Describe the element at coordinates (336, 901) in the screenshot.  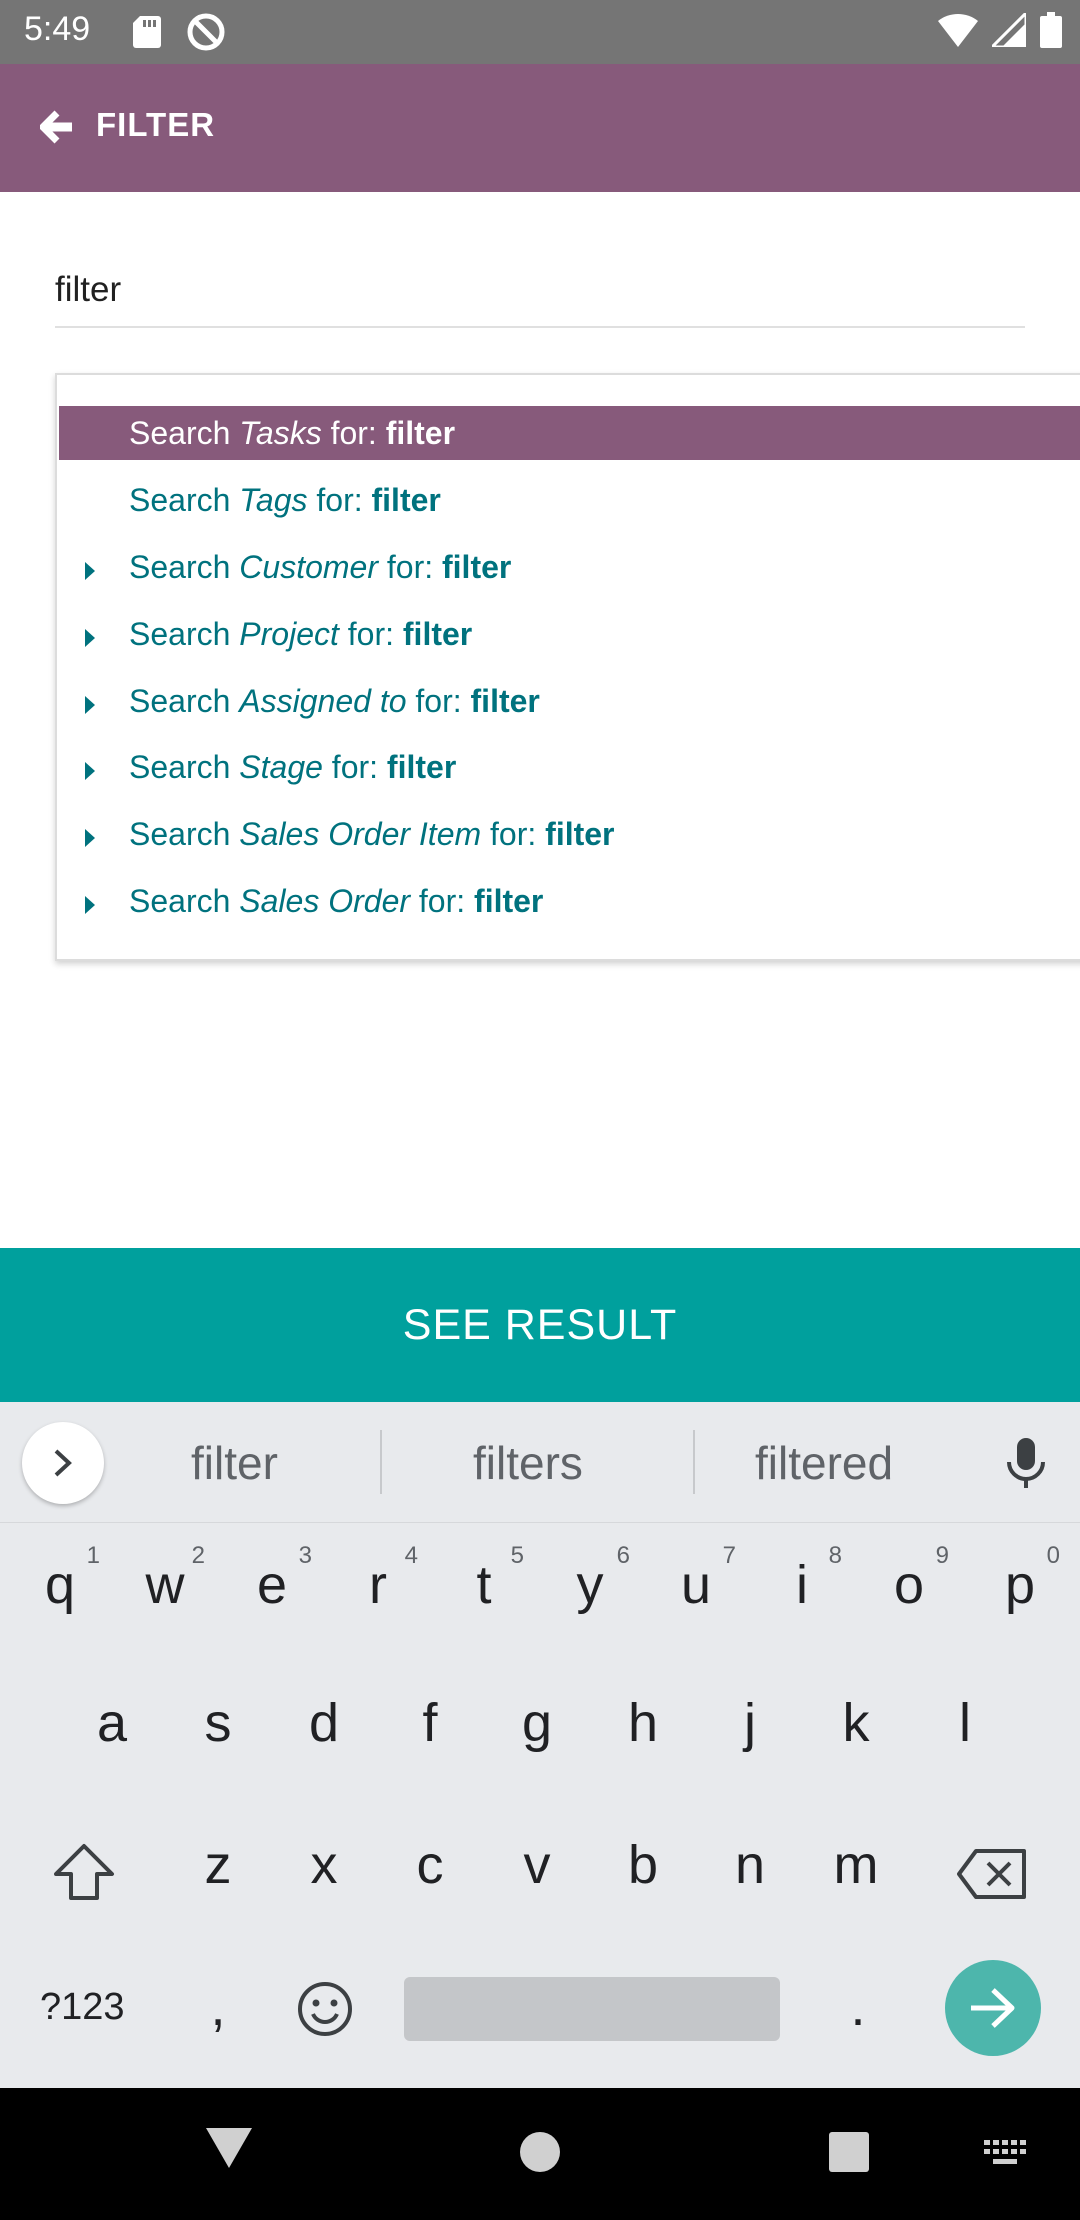
I see `suggestion-text: Search Sales Order for: filter` at that location.